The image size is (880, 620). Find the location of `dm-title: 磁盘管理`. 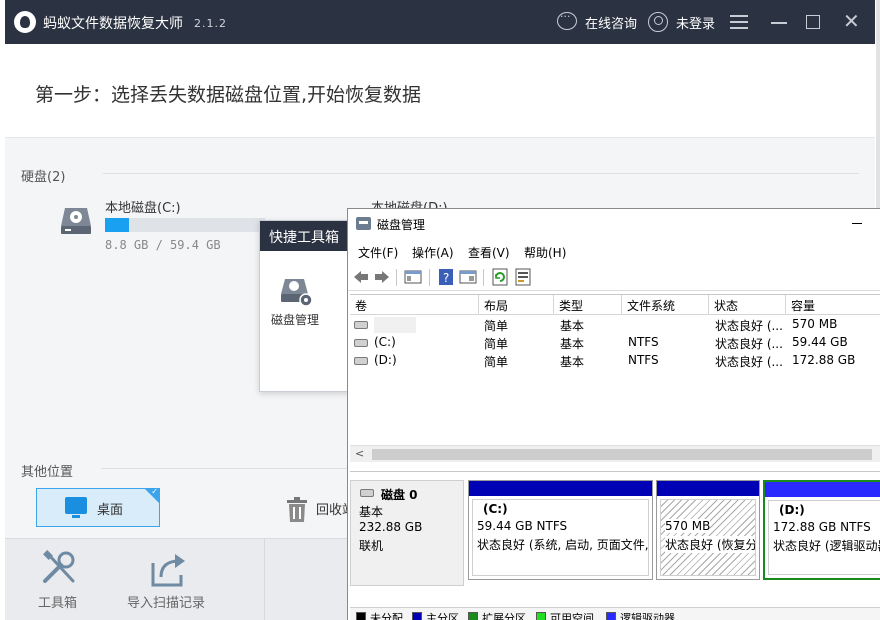

dm-title: 磁盘管理 is located at coordinates (401, 225).